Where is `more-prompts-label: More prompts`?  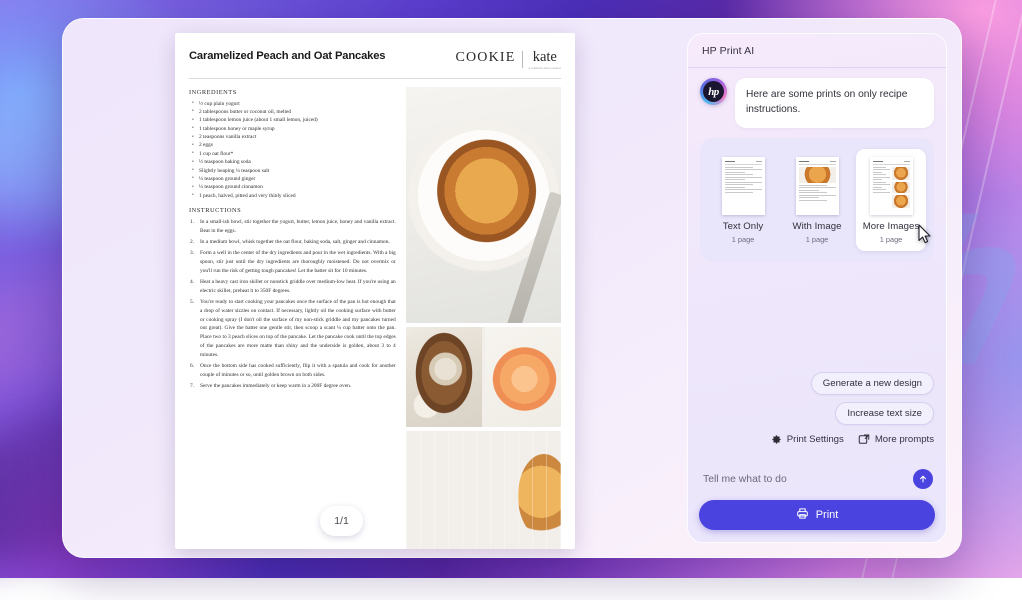
more-prompts-label: More prompts is located at coordinates (904, 439).